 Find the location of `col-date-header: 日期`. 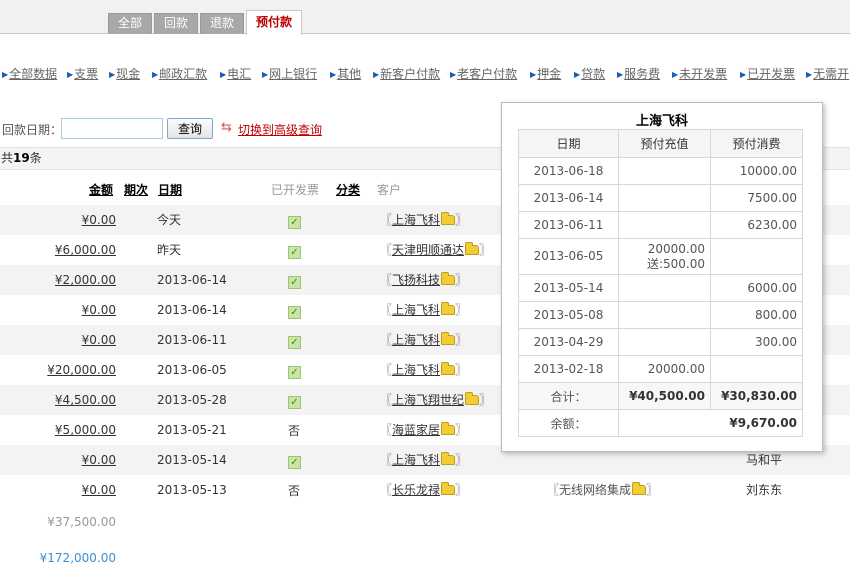

col-date-header: 日期 is located at coordinates (170, 189).